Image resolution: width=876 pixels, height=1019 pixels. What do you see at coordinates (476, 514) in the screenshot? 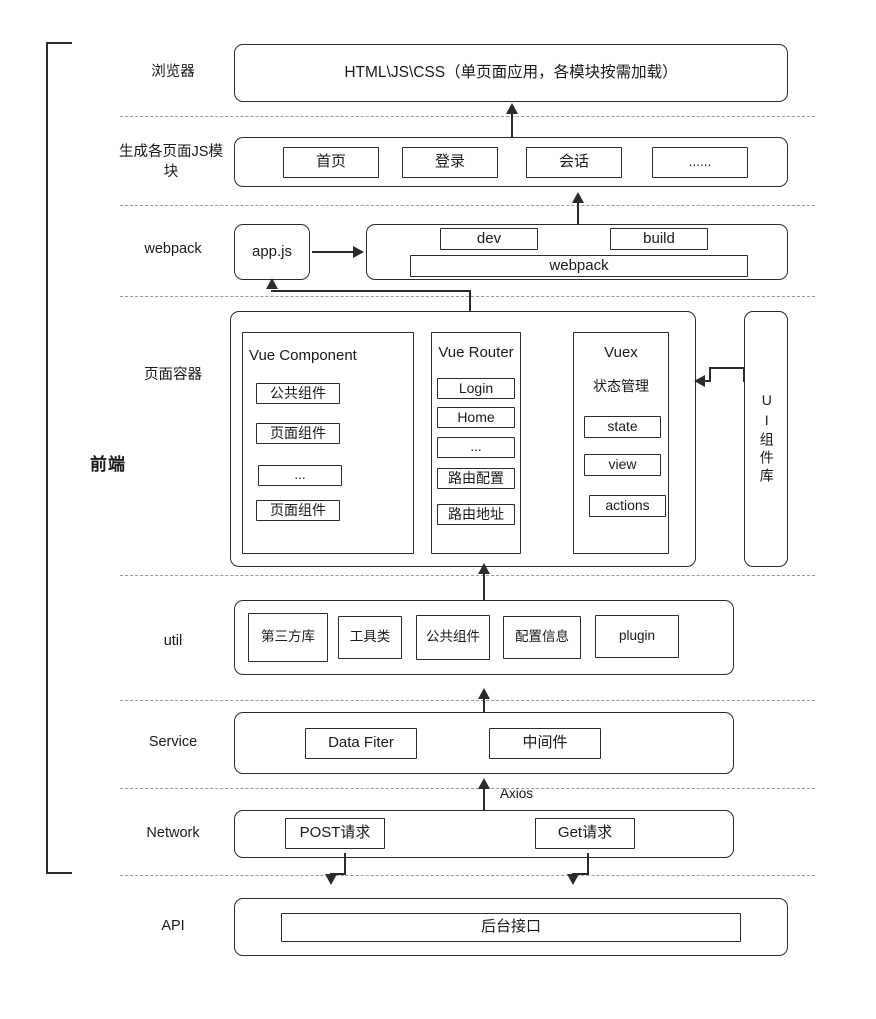
I see `vue-router-item-4: 路由地址` at bounding box center [476, 514].